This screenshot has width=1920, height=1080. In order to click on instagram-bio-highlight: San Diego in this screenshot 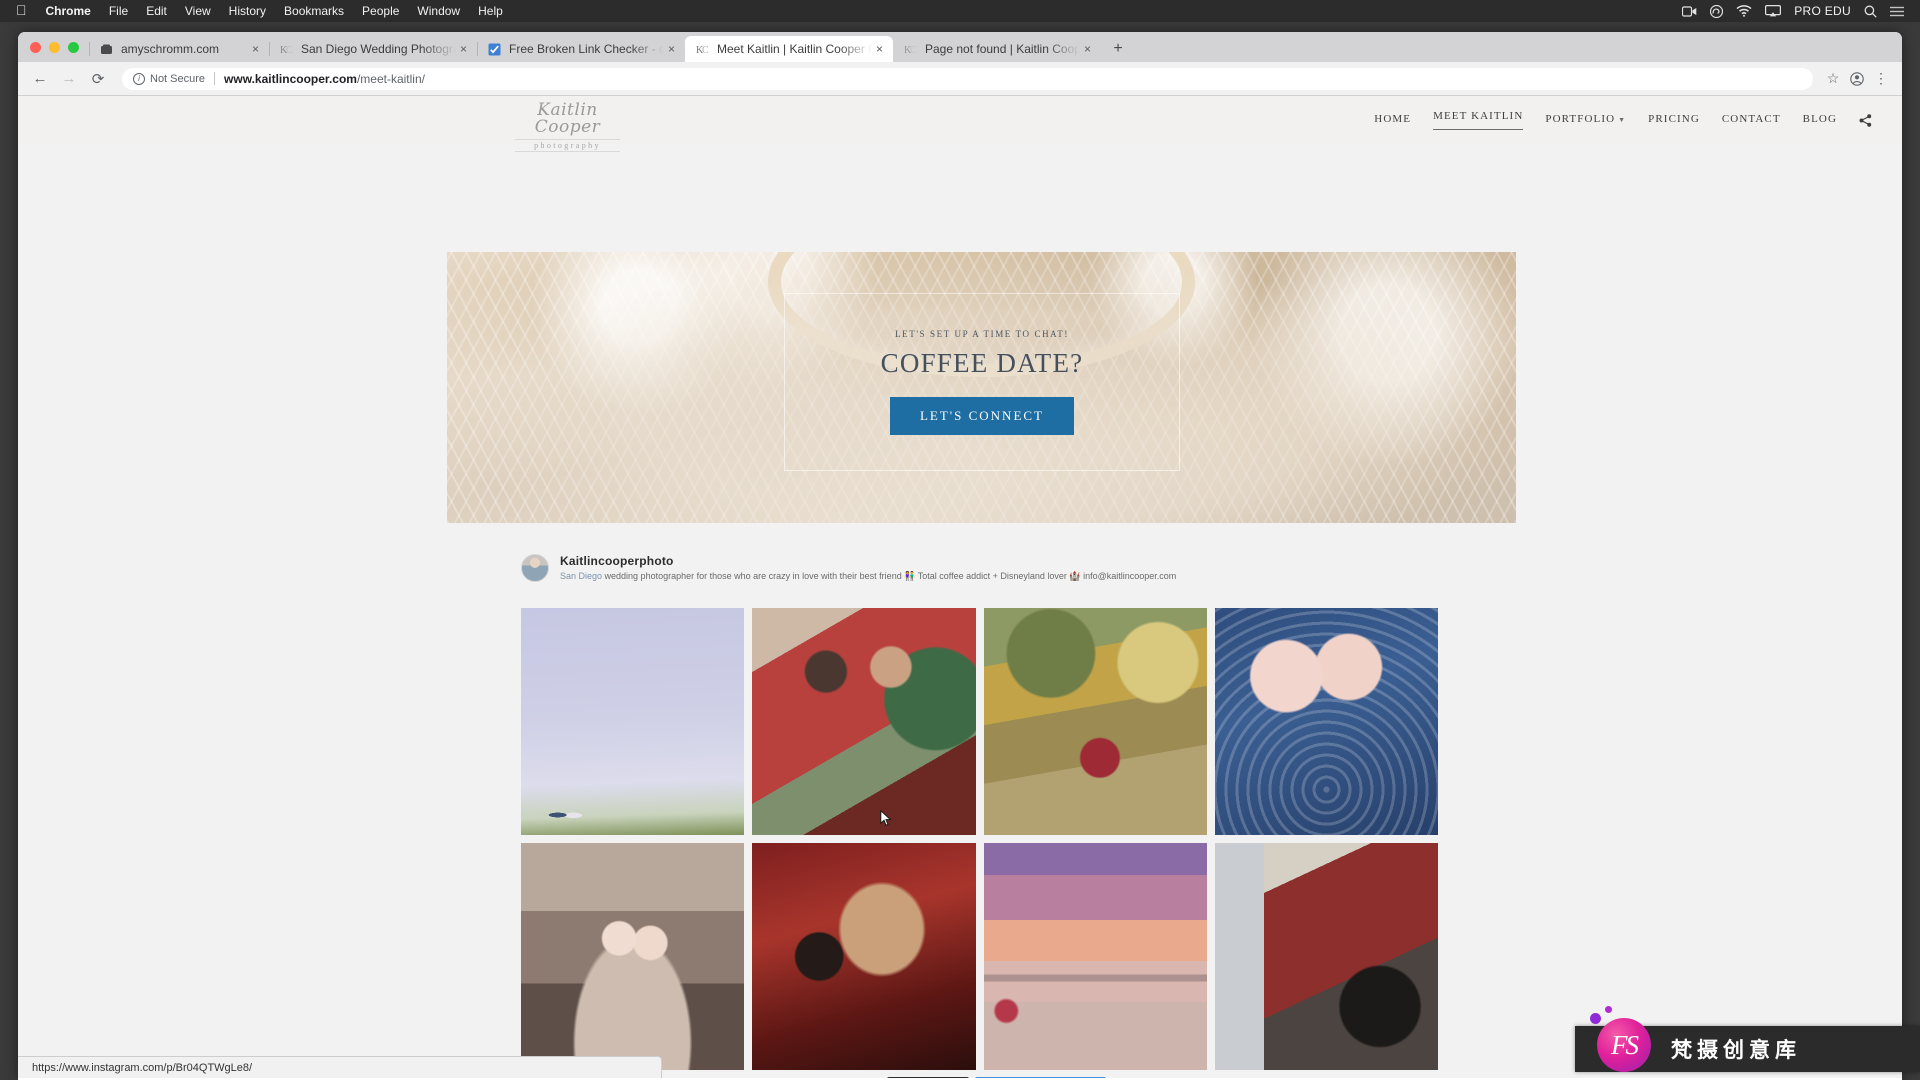, I will do `click(581, 576)`.